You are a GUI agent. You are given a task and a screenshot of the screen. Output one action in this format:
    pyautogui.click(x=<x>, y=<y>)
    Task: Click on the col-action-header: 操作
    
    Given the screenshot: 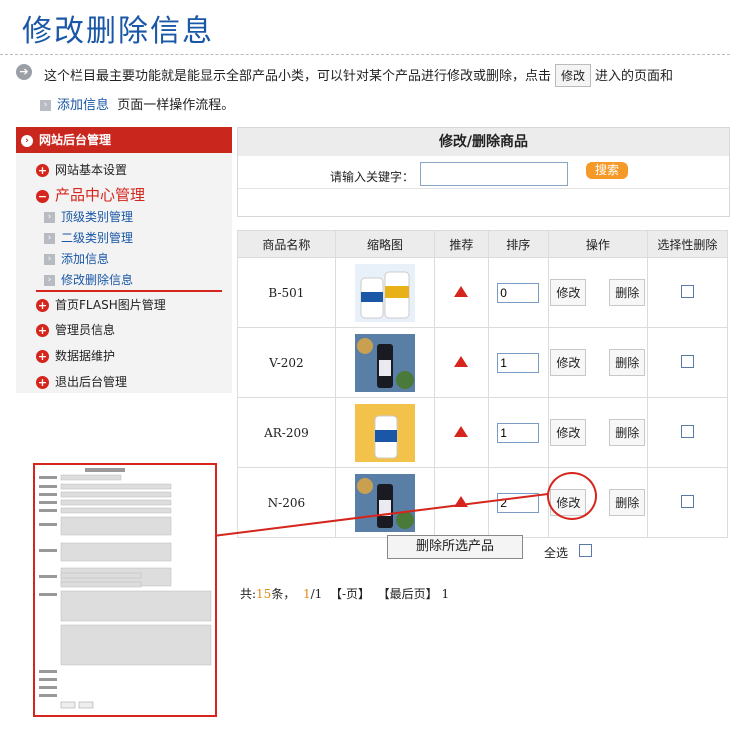 What is the action you would take?
    pyautogui.click(x=597, y=244)
    